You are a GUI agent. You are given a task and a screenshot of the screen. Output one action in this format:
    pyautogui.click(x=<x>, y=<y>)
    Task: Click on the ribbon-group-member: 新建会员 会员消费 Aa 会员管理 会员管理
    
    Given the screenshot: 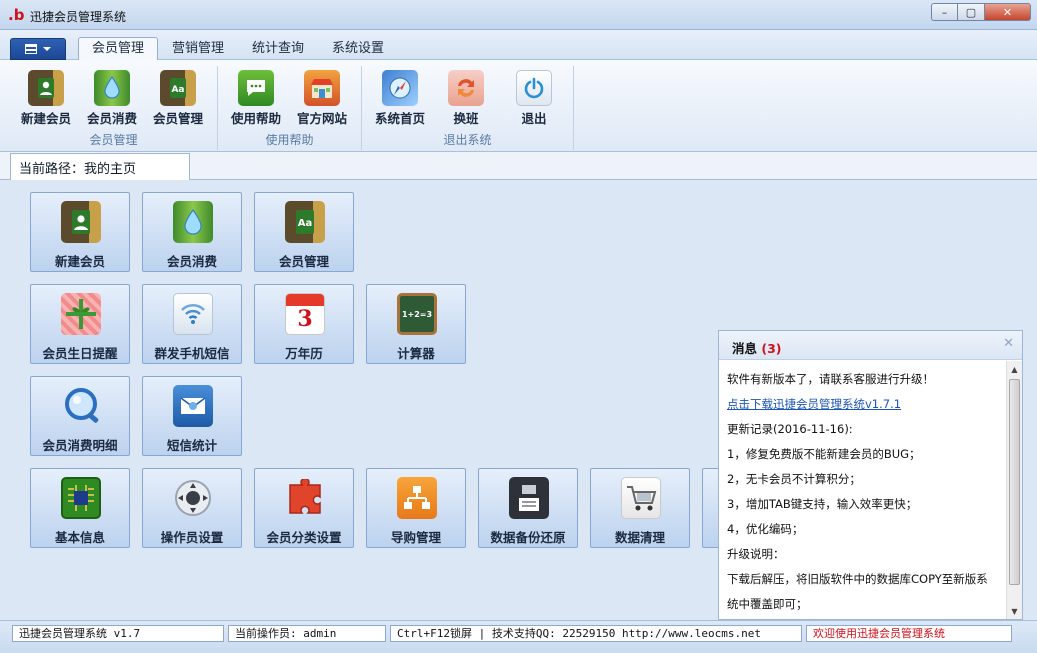 What is the action you would take?
    pyautogui.click(x=114, y=108)
    